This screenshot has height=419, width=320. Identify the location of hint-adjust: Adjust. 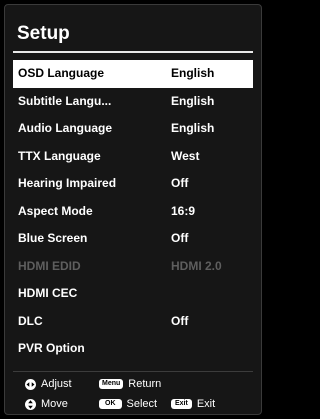
(48, 384).